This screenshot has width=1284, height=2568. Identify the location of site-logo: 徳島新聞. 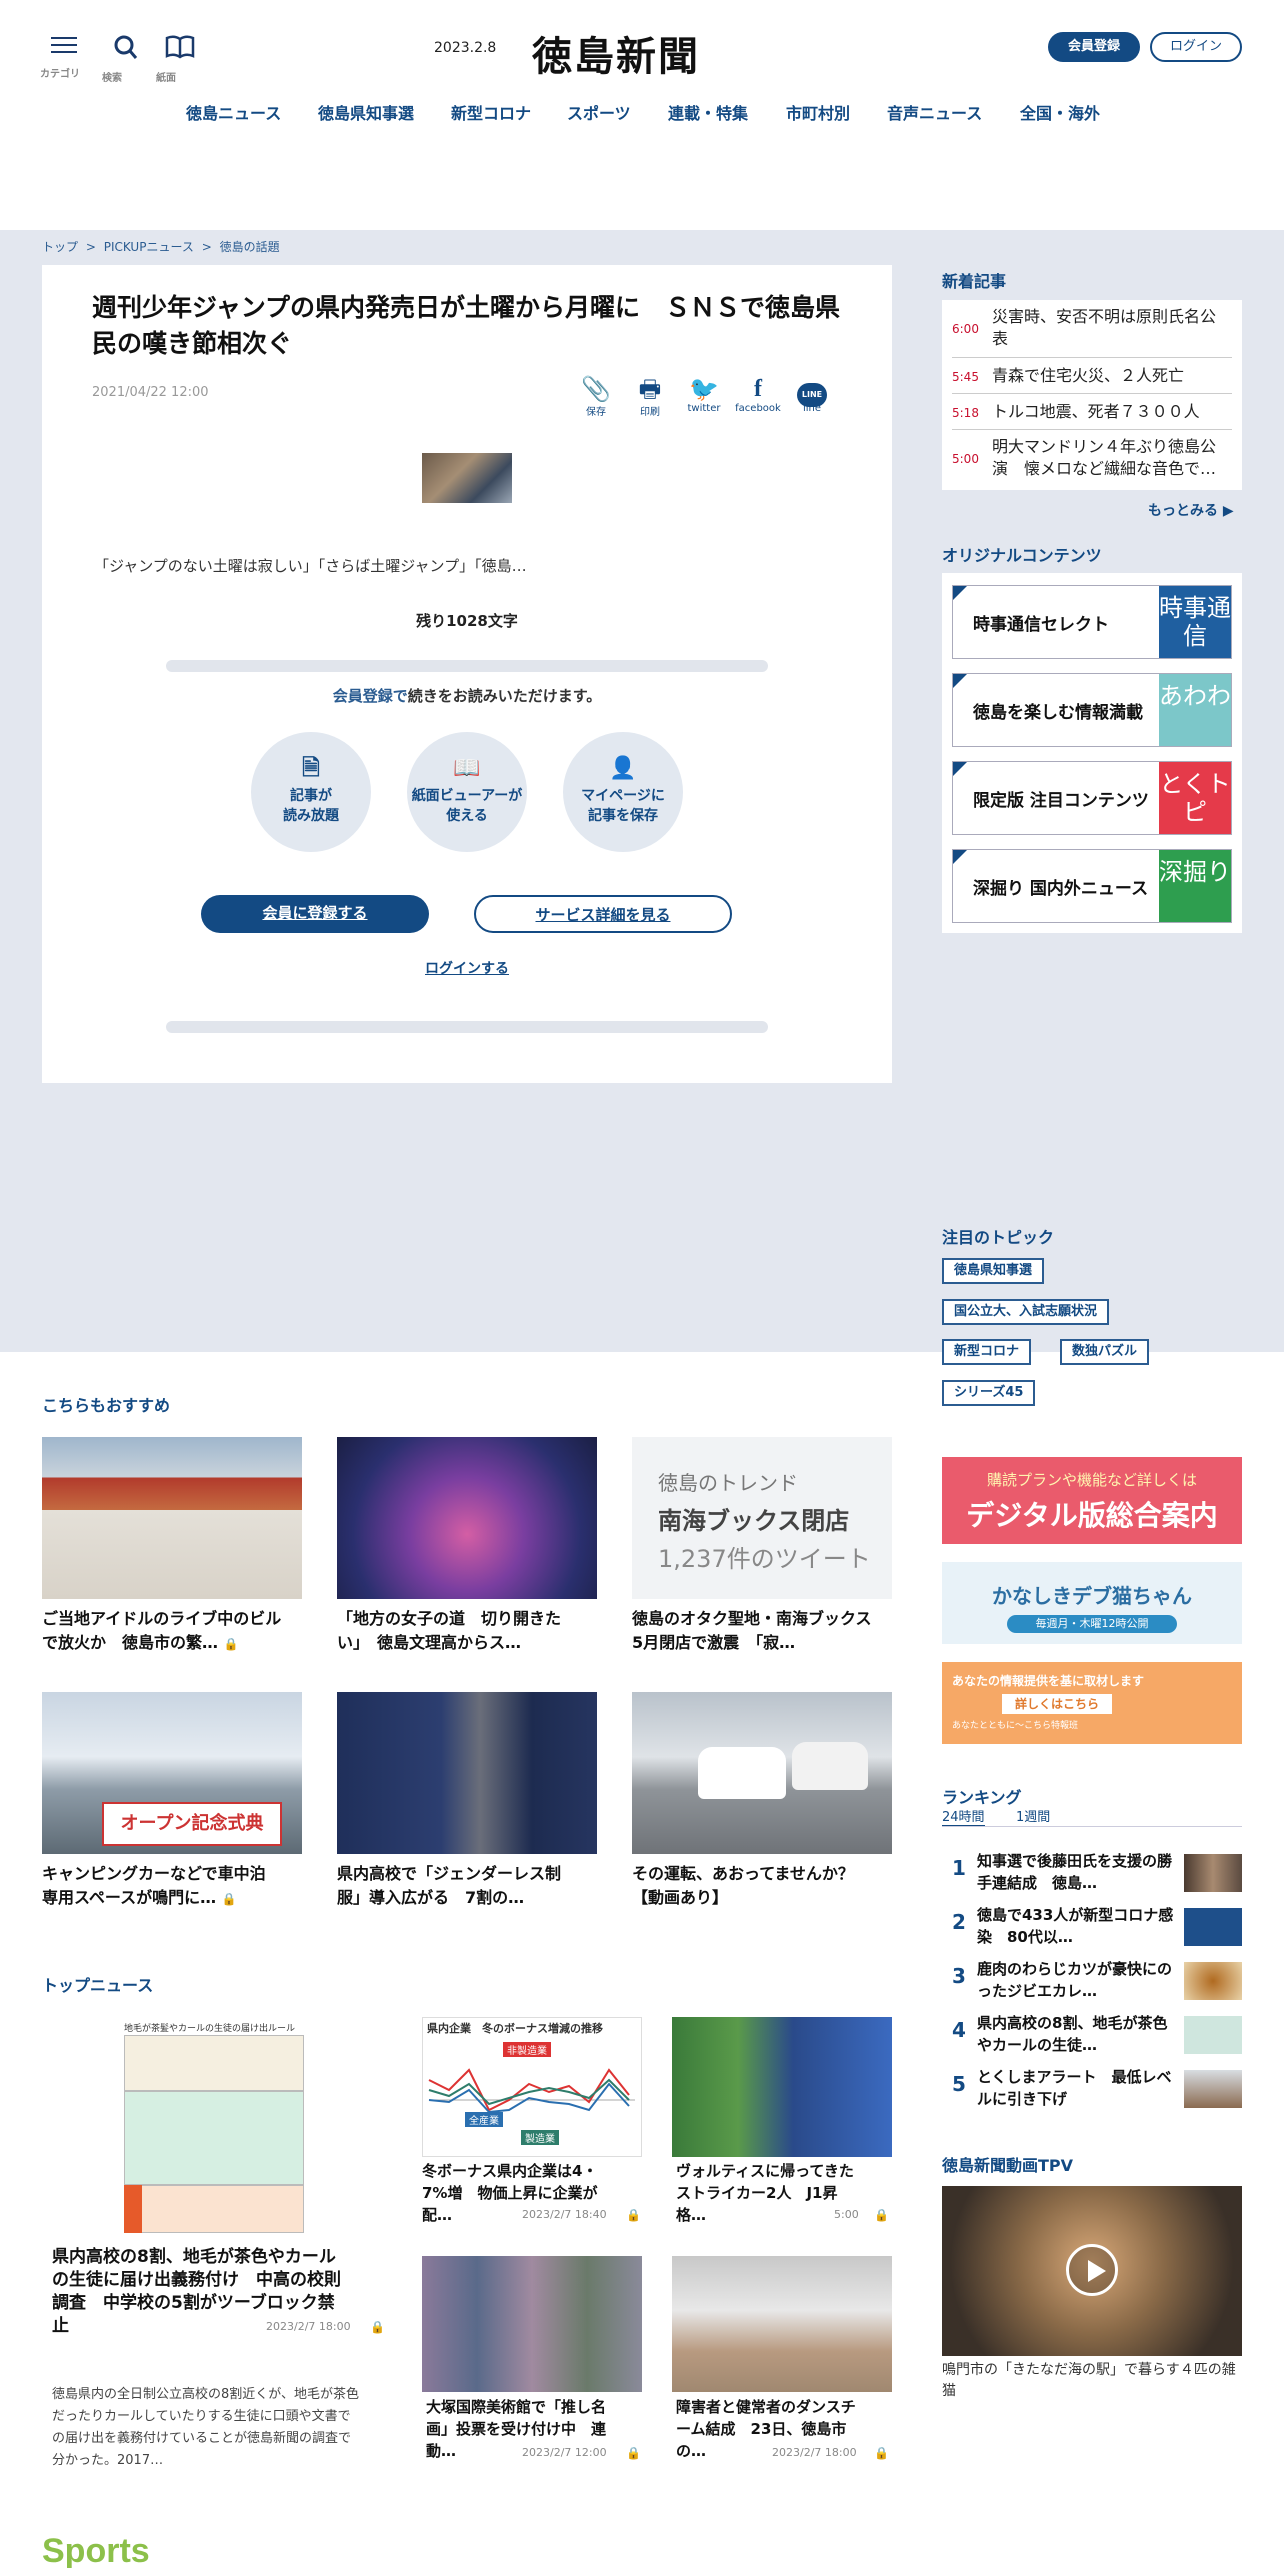
(616, 53).